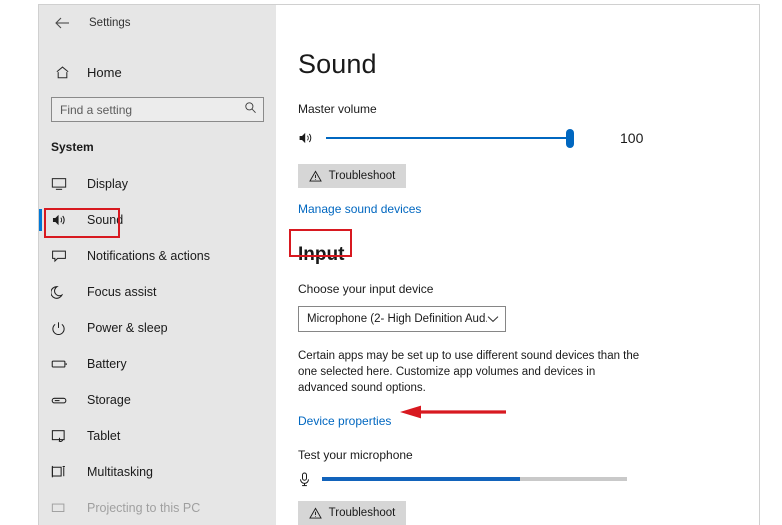 Image resolution: width=782 pixels, height=525 pixels. Describe the element at coordinates (62, 256) in the screenshot. I see `notification-icon` at that location.